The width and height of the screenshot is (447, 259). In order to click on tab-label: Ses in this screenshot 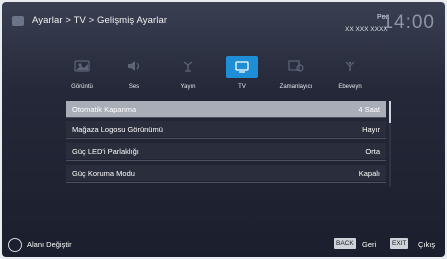, I will do `click(134, 87)`.